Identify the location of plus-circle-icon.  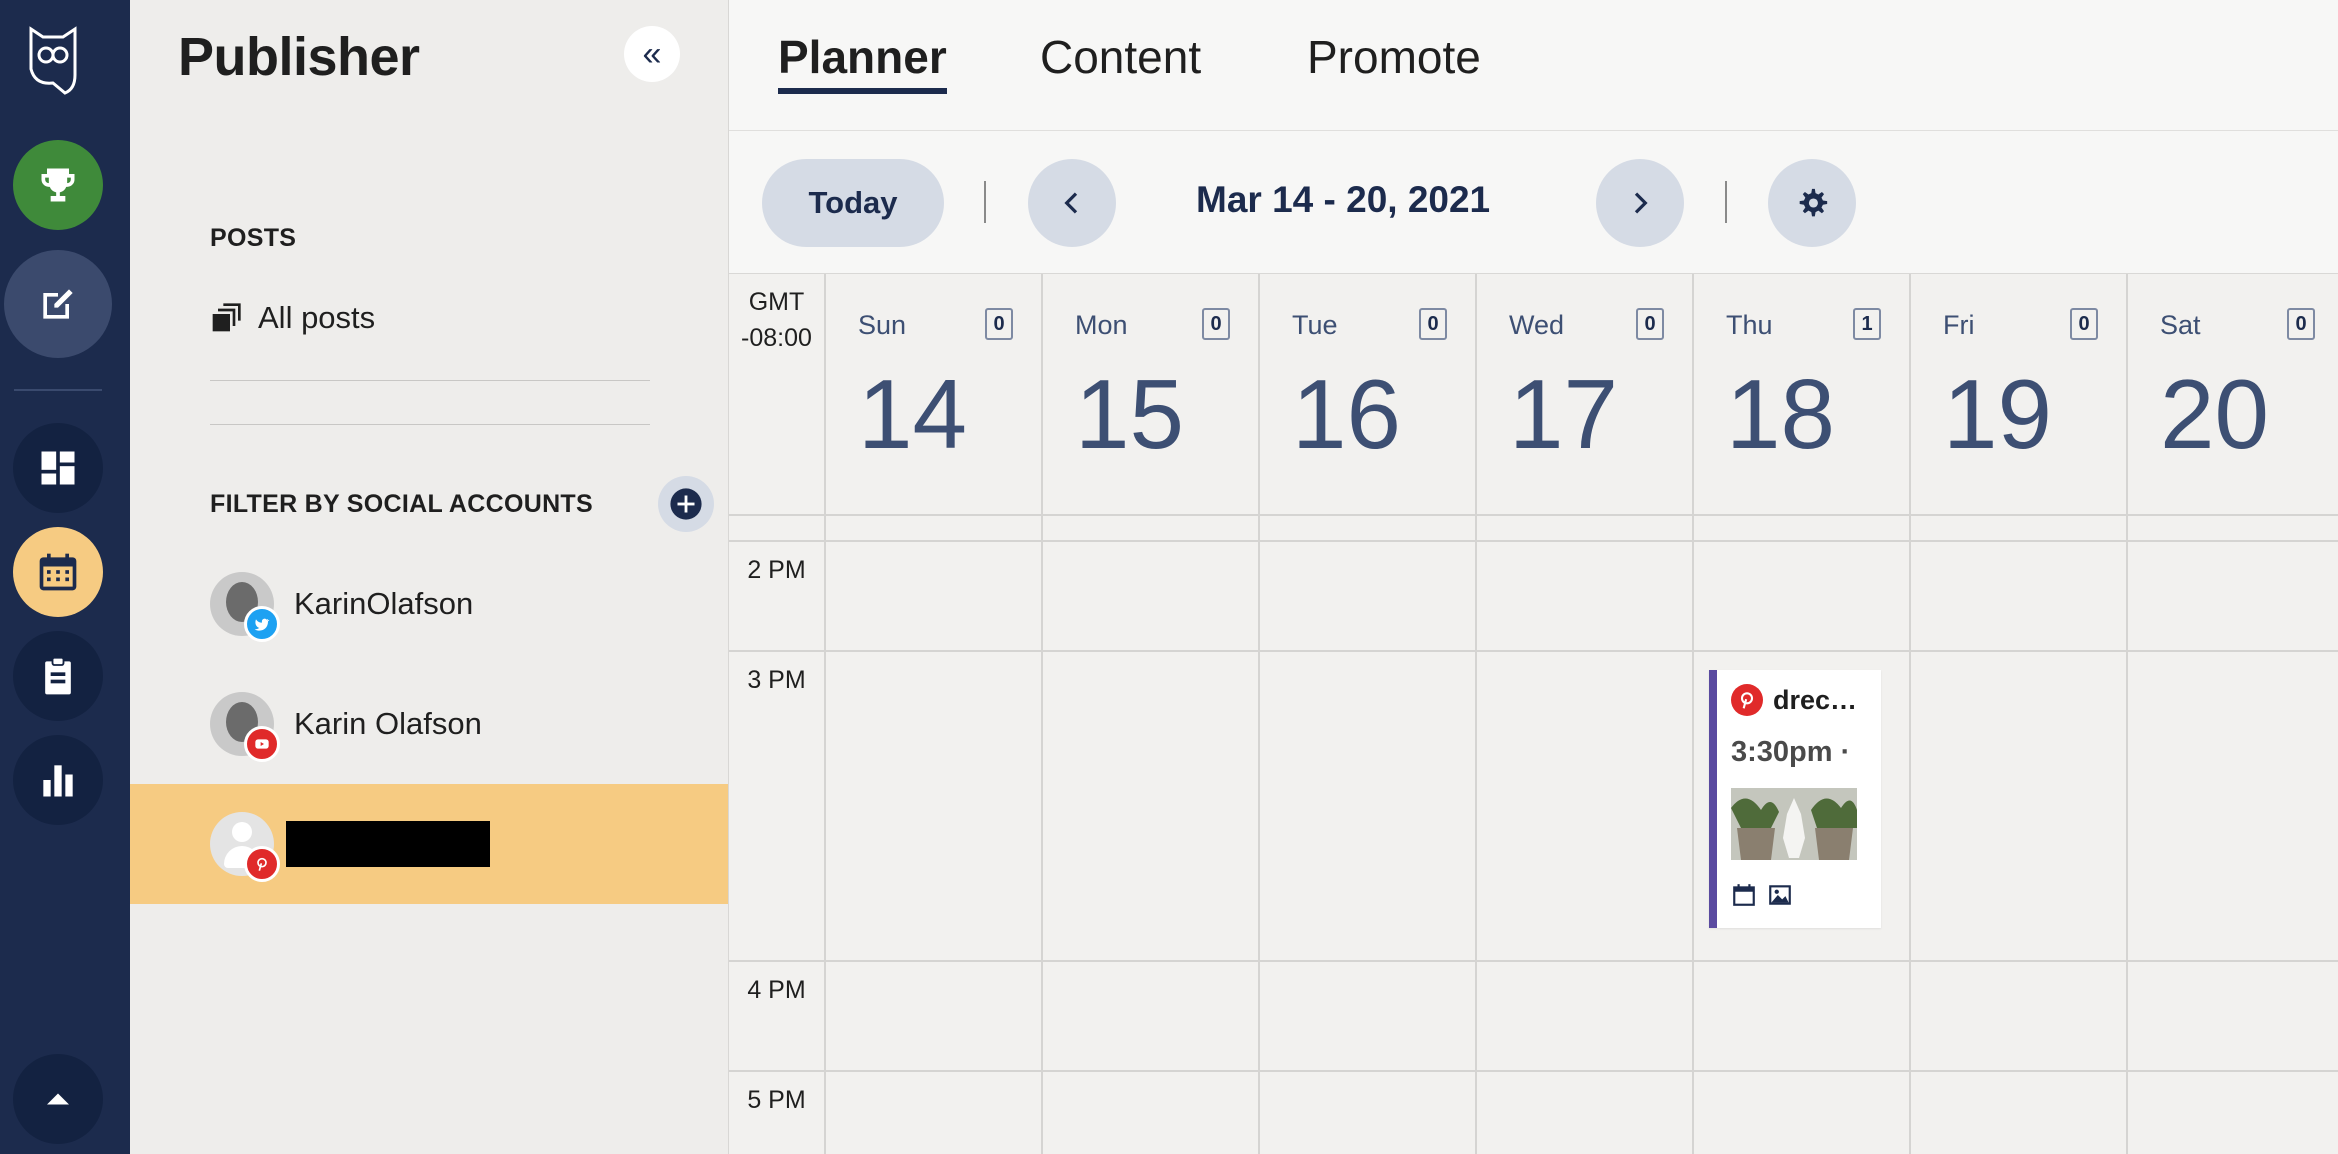
(686, 504).